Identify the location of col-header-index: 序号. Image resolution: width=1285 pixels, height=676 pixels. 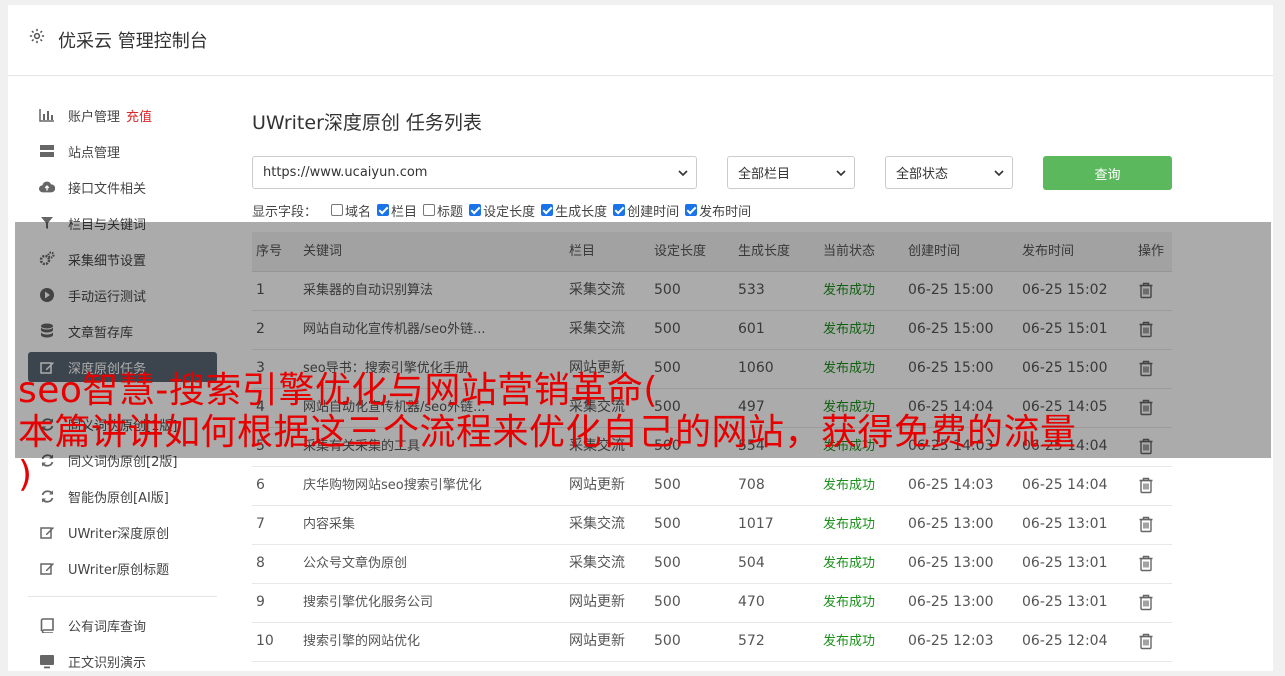
(269, 251).